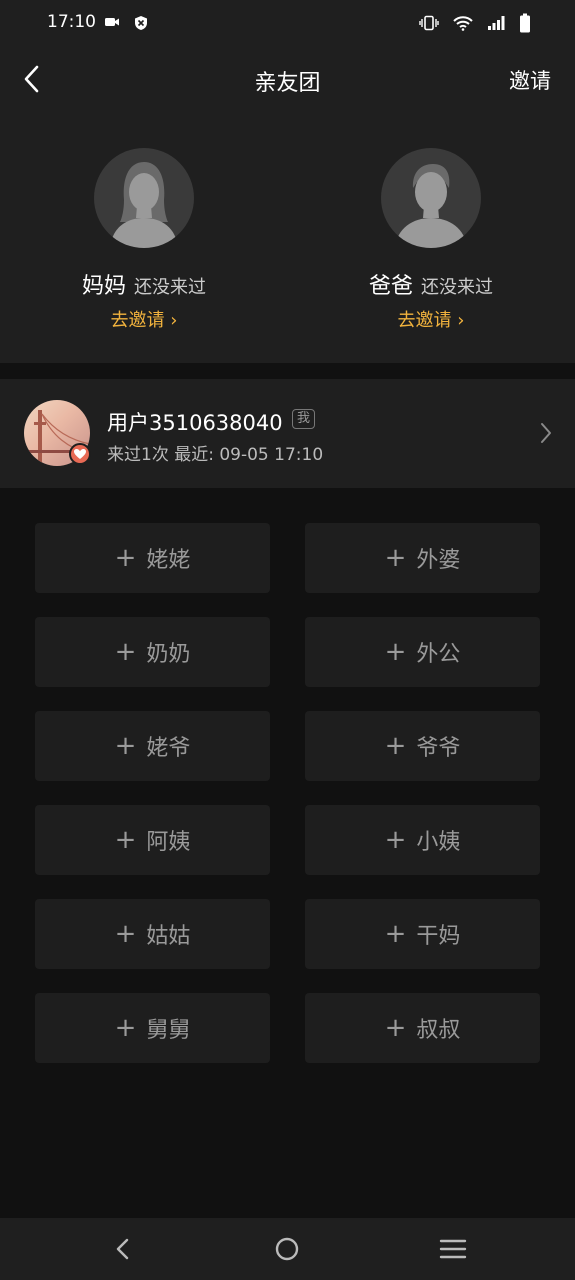 This screenshot has height=1280, width=575. Describe the element at coordinates (287, 24) in the screenshot. I see `status-bar: 17:10` at that location.